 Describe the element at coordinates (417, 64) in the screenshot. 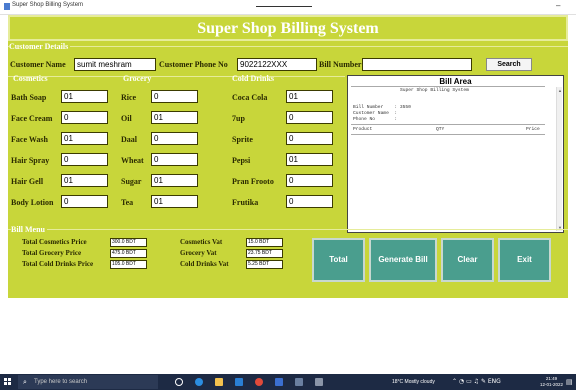

I see `bill-number-input` at that location.